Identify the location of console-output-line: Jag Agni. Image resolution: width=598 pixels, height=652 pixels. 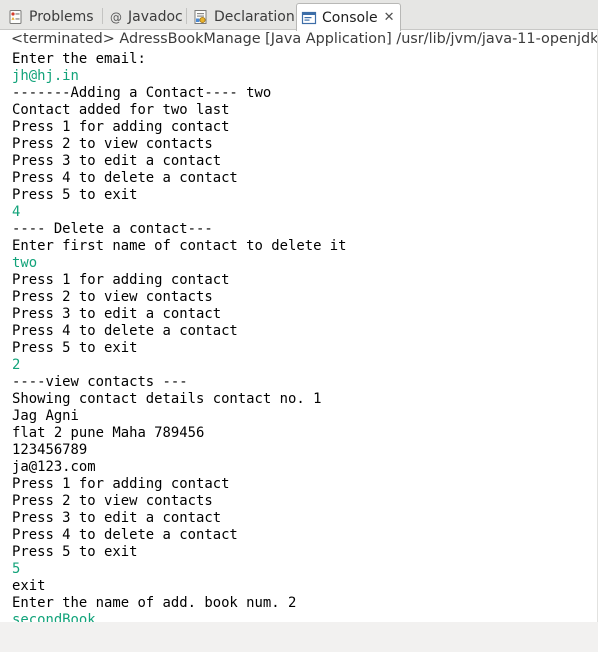
(45, 416).